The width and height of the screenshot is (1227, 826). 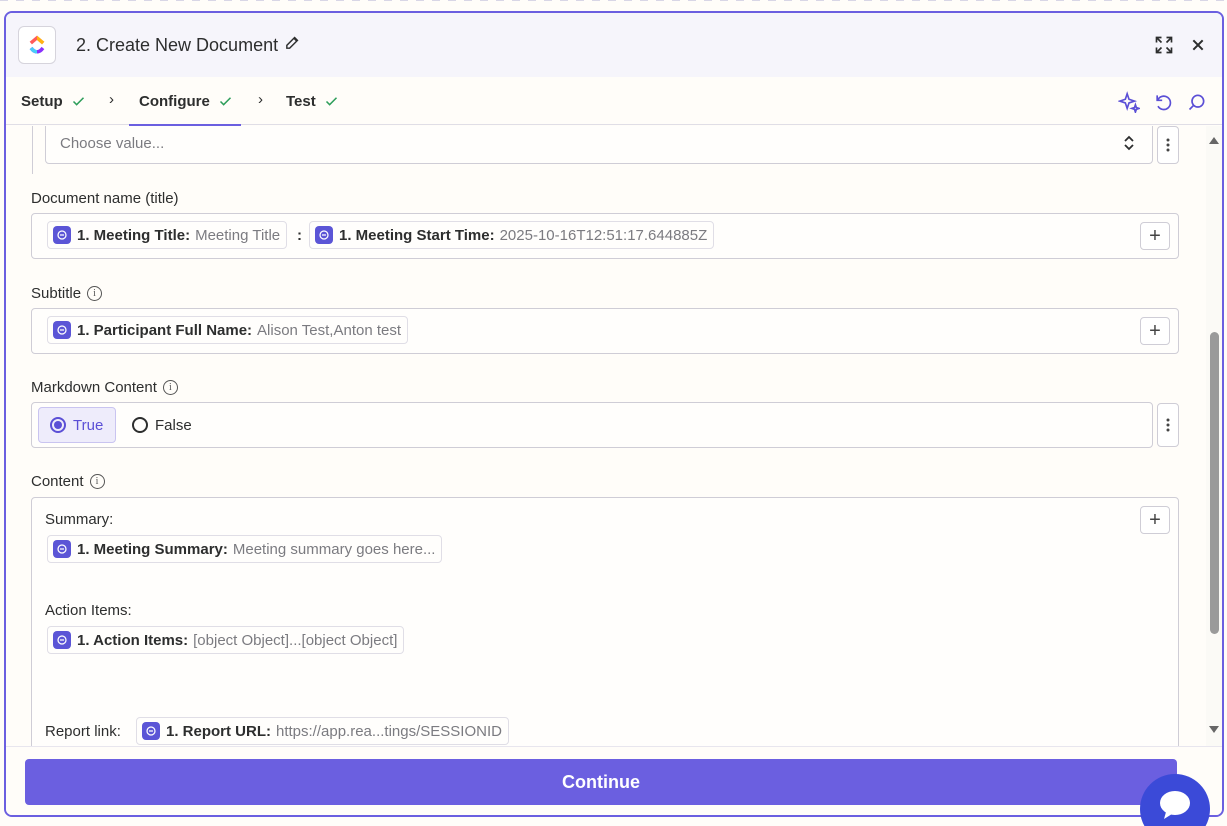 What do you see at coordinates (57, 481) in the screenshot?
I see `content-label-text: Content` at bounding box center [57, 481].